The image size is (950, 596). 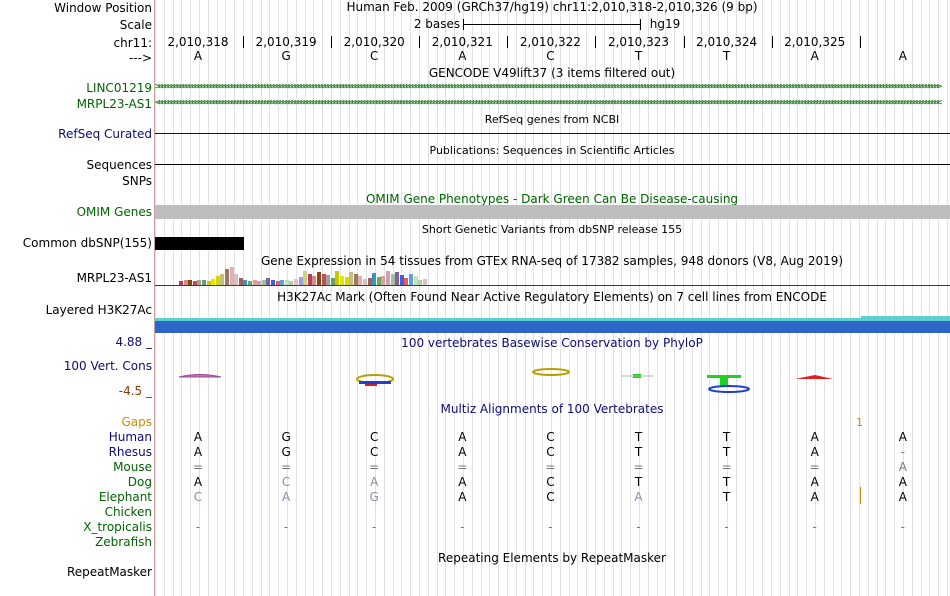 I want to click on species-label-x-tropicalis: X_tropicalis, so click(x=117, y=527).